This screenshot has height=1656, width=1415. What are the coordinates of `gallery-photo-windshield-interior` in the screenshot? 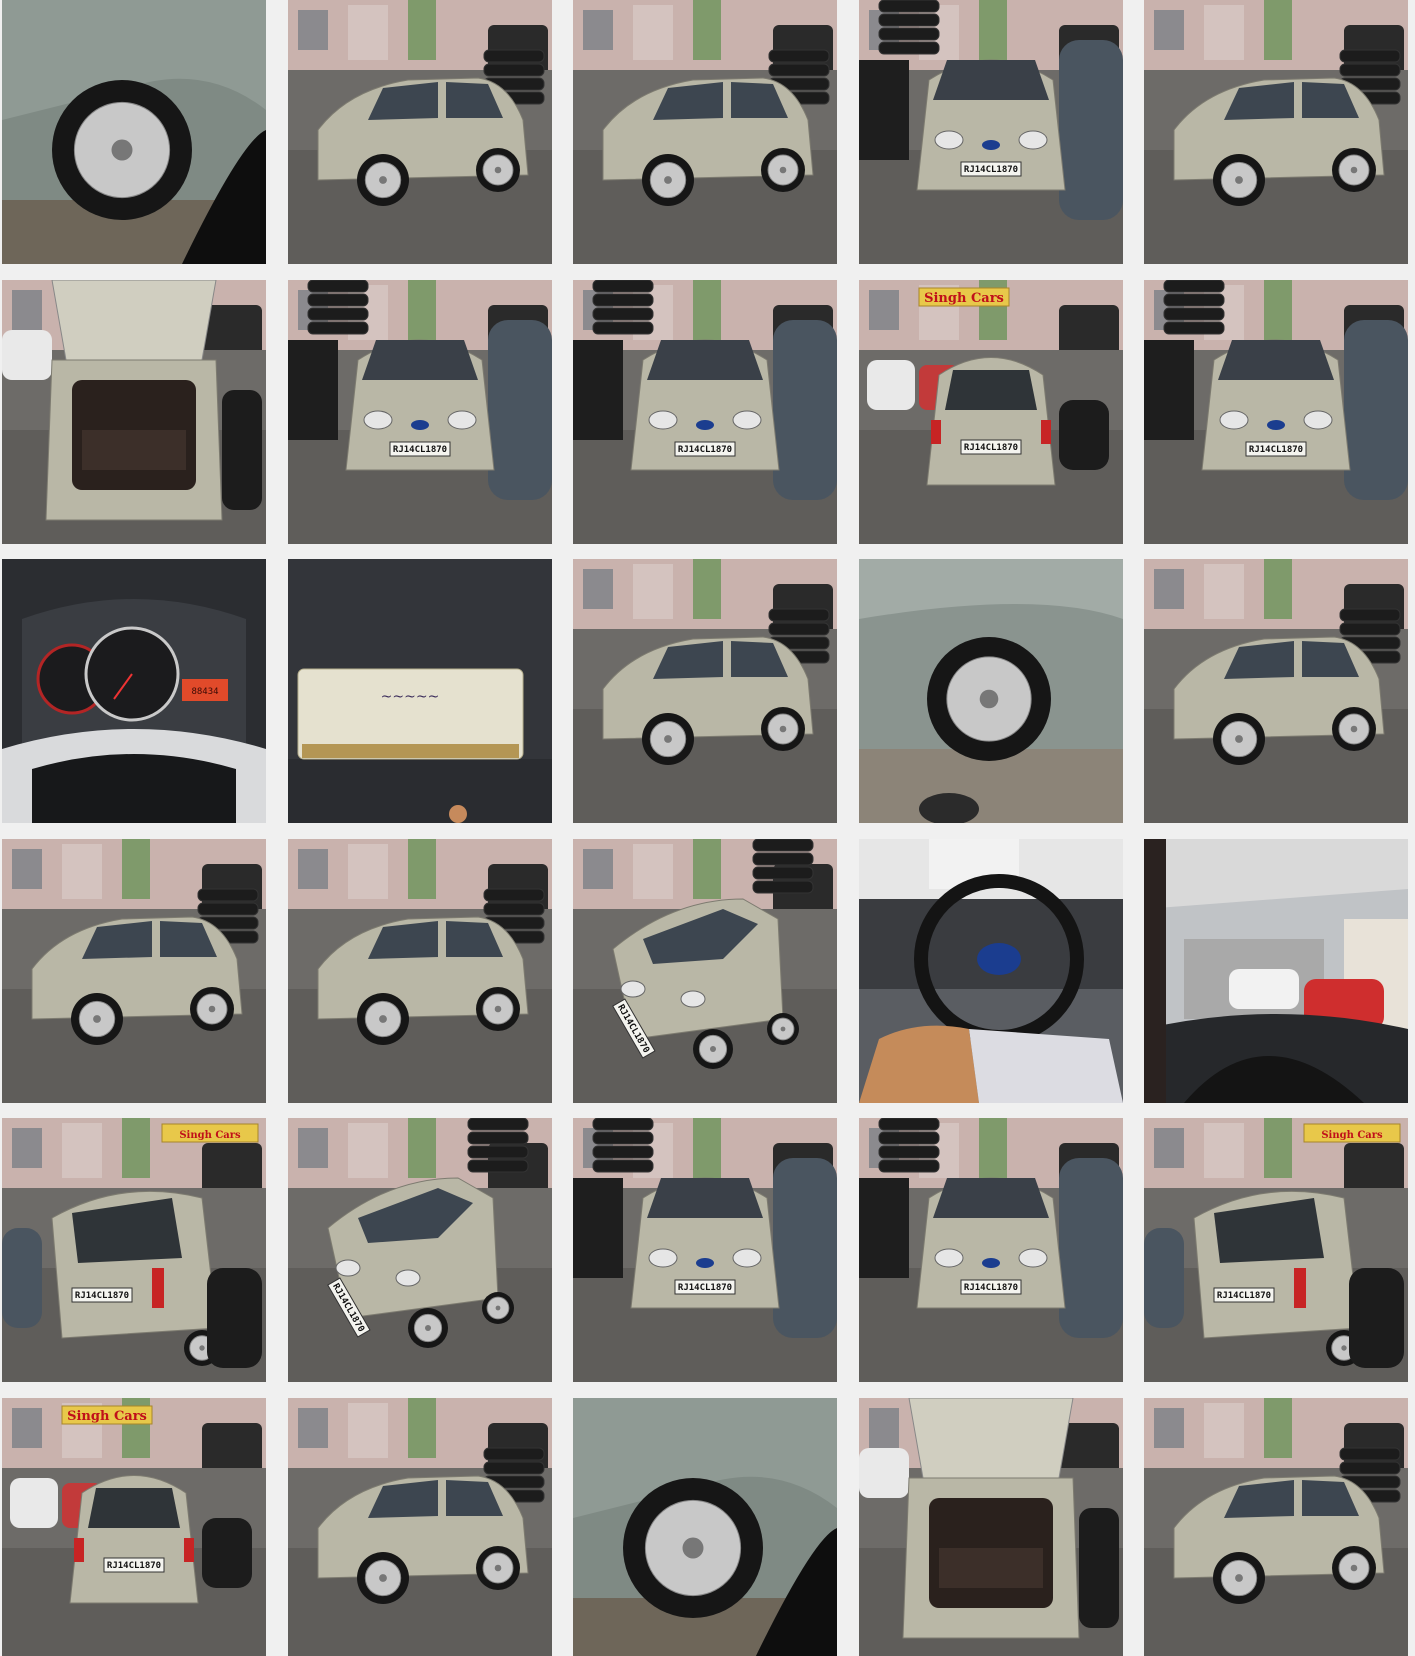 It's located at (1276, 971).